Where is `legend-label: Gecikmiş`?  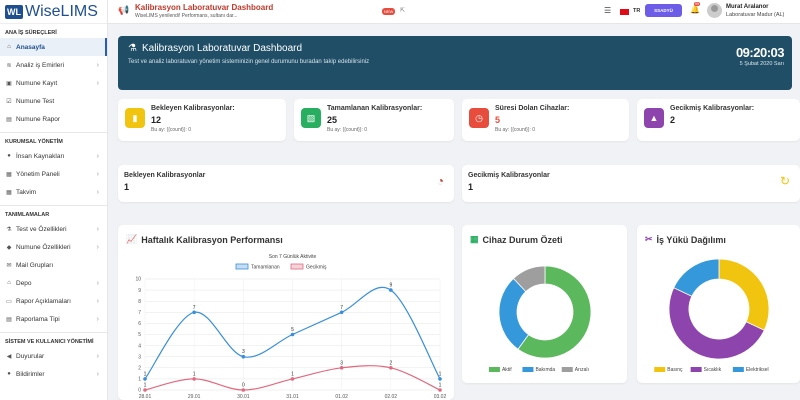
legend-label: Gecikmiş is located at coordinates (316, 268).